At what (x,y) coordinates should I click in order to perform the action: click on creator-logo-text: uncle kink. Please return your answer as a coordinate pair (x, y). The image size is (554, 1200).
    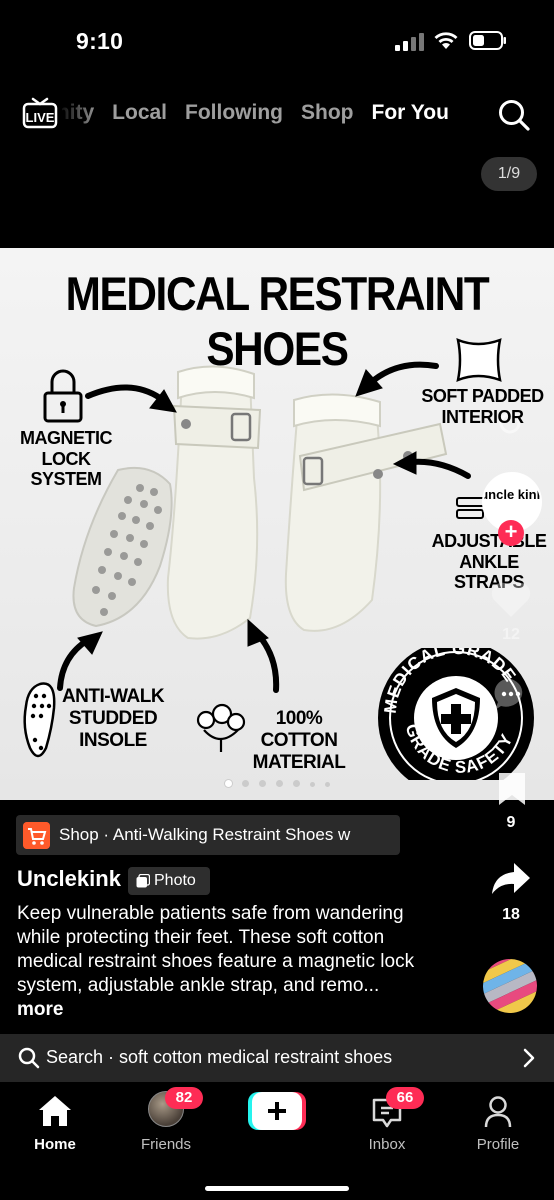
    Looking at the image, I should click on (512, 494).